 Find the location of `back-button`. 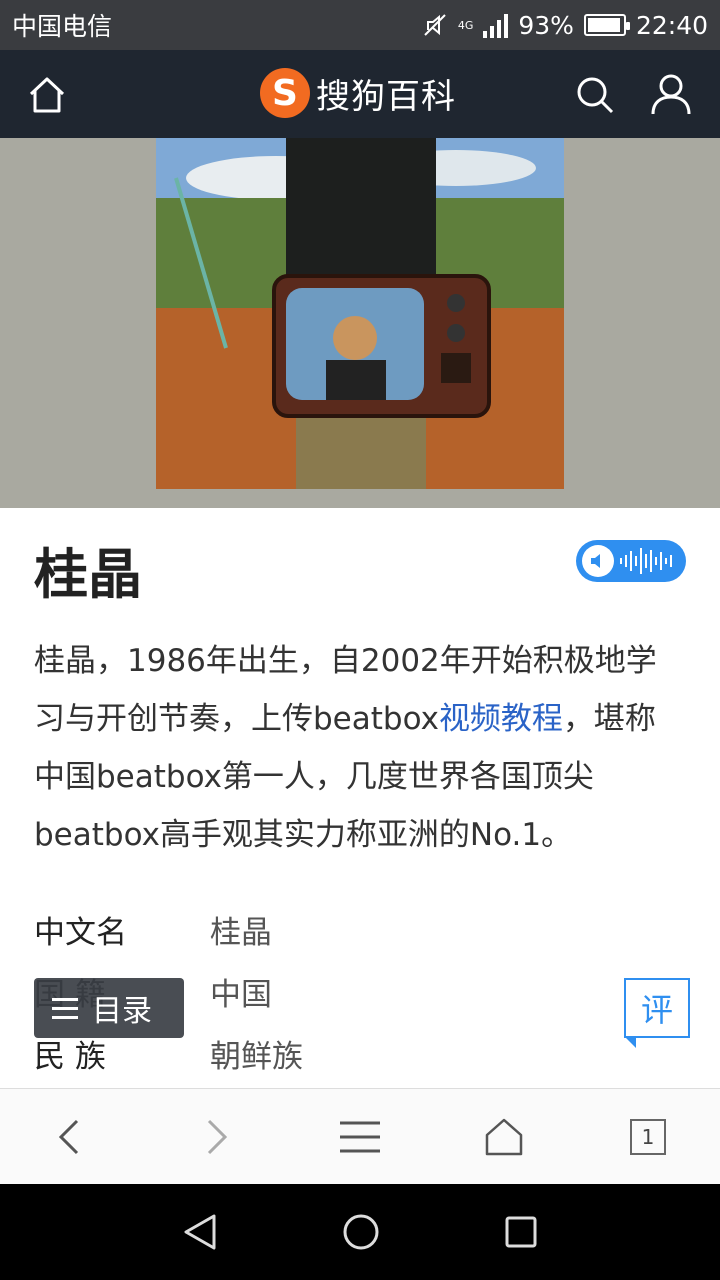

back-button is located at coordinates (70, 1137).